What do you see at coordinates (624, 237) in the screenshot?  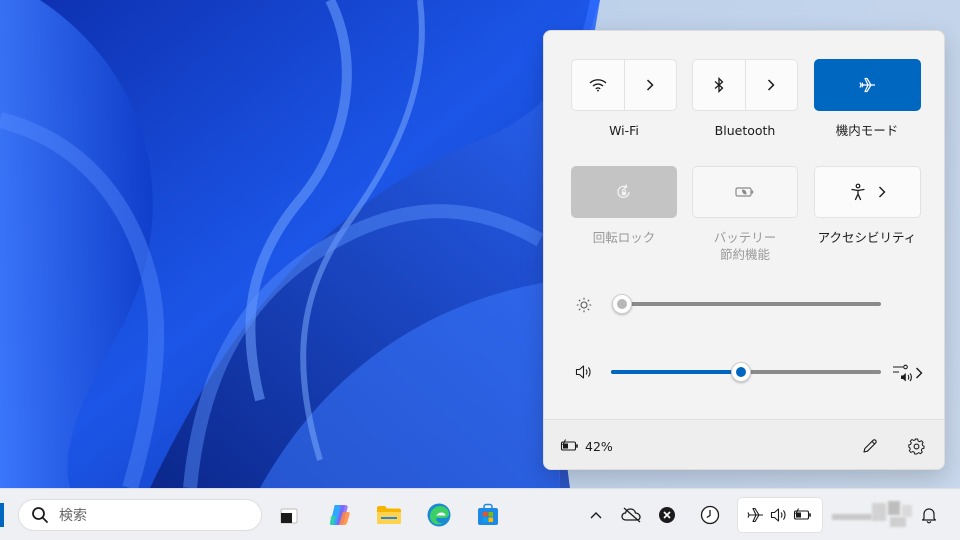 I see `rotation-lock-label: 回転ロック` at bounding box center [624, 237].